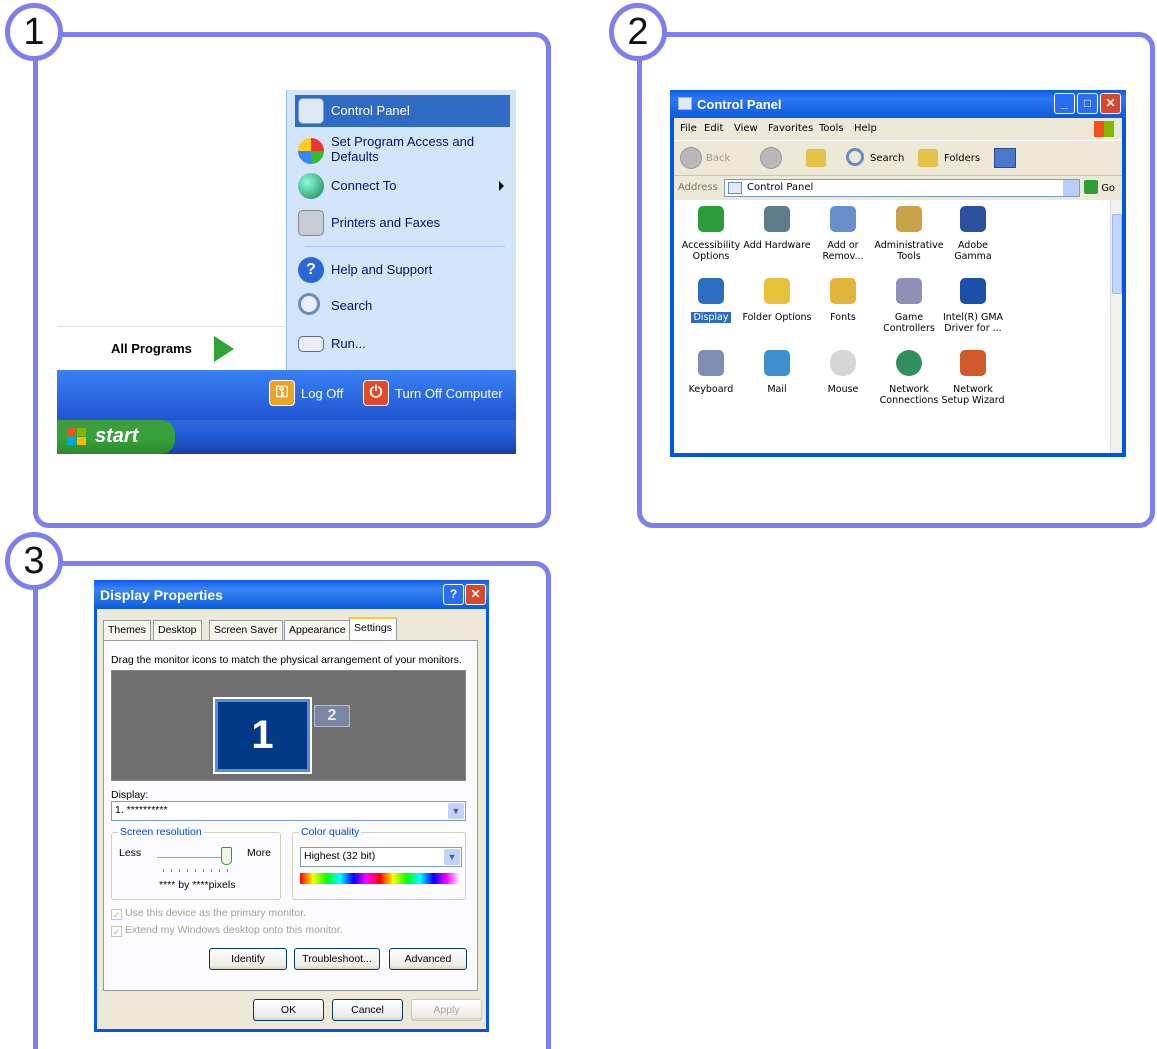 This screenshot has height=1049, width=1157. Describe the element at coordinates (865, 128) in the screenshot. I see `menu-help: Help` at that location.